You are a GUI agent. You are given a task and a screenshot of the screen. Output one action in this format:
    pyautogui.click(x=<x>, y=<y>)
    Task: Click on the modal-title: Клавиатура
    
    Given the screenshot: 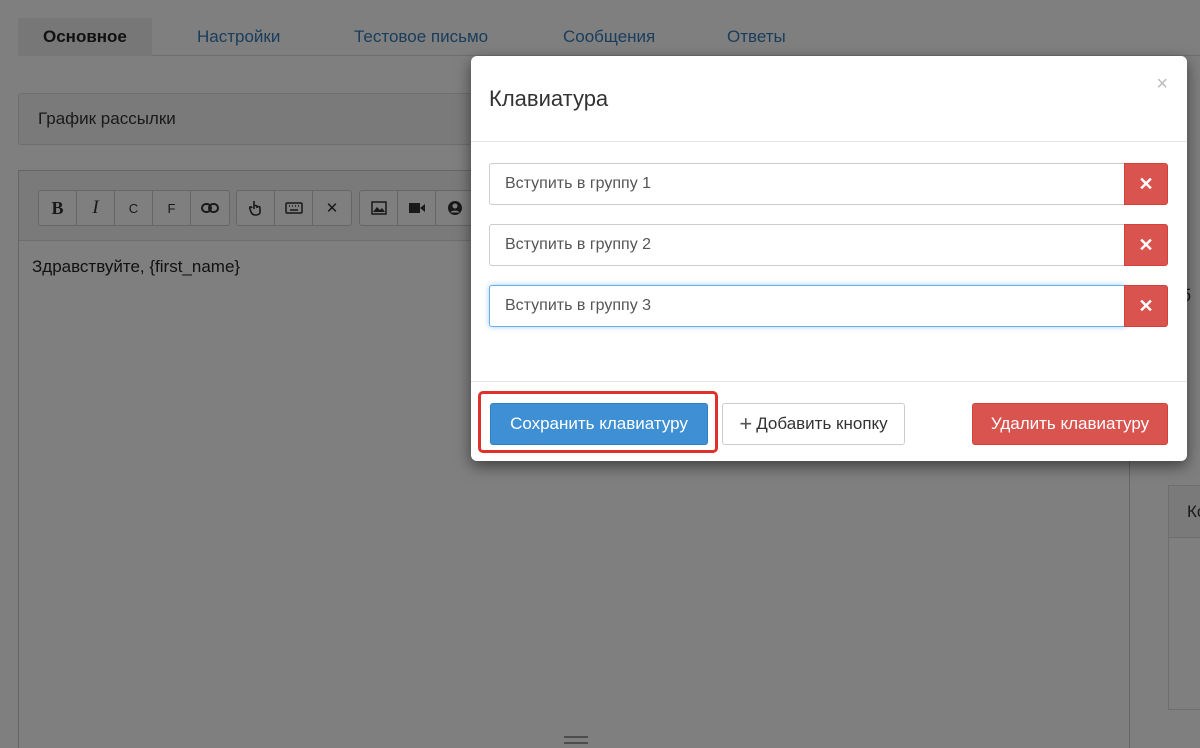 What is the action you would take?
    pyautogui.click(x=549, y=98)
    